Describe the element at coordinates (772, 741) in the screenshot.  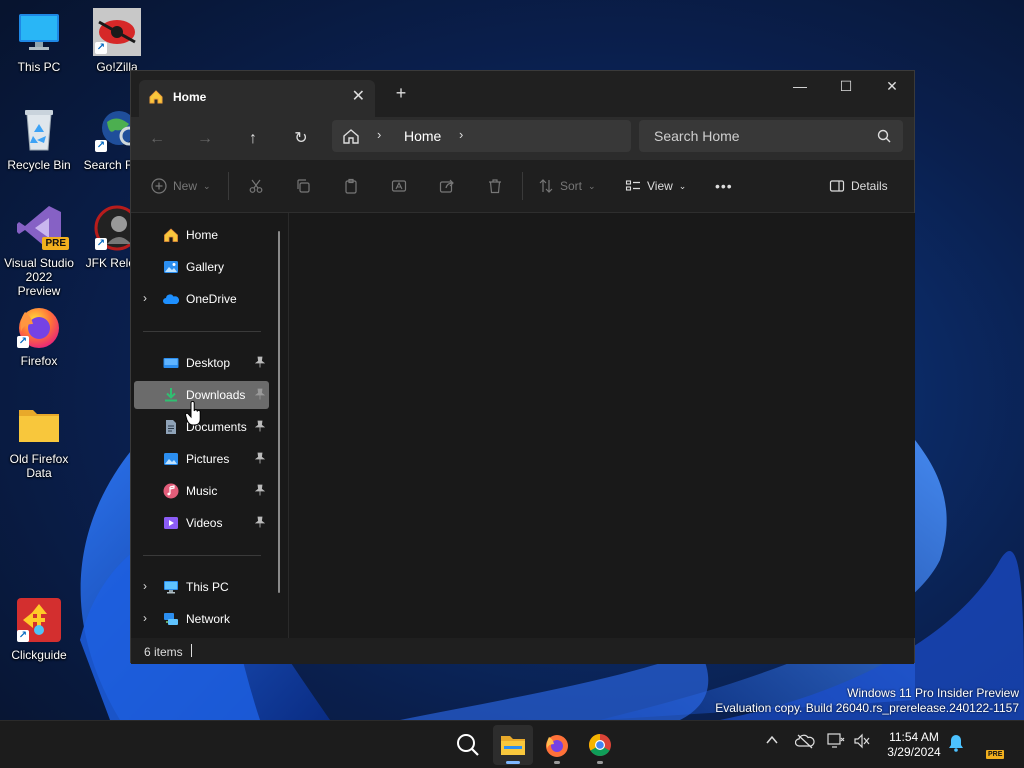
I see `show-hidden-icons-chevron-icon` at that location.